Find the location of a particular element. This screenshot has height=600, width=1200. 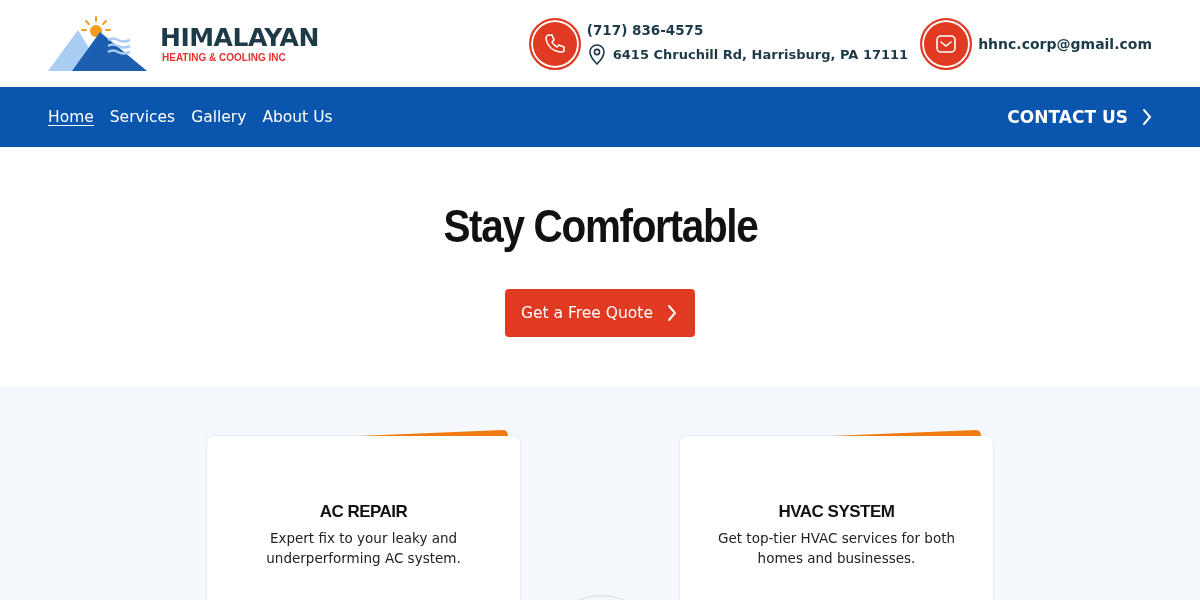

mountain-sun-icon is located at coordinates (98, 43).